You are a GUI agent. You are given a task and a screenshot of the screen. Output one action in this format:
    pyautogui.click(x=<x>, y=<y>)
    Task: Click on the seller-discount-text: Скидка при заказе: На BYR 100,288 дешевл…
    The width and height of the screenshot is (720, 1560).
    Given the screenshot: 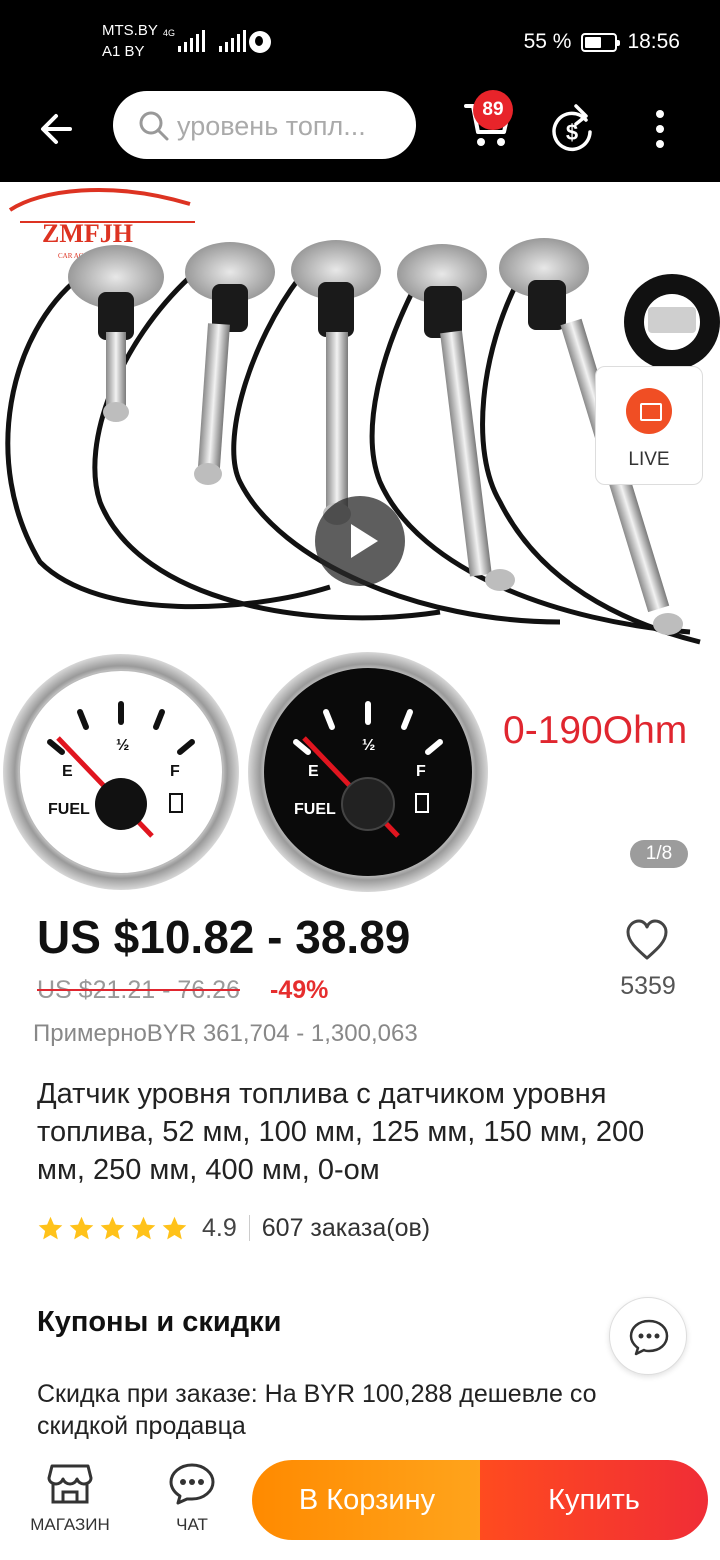 What is the action you would take?
    pyautogui.click(x=362, y=1409)
    